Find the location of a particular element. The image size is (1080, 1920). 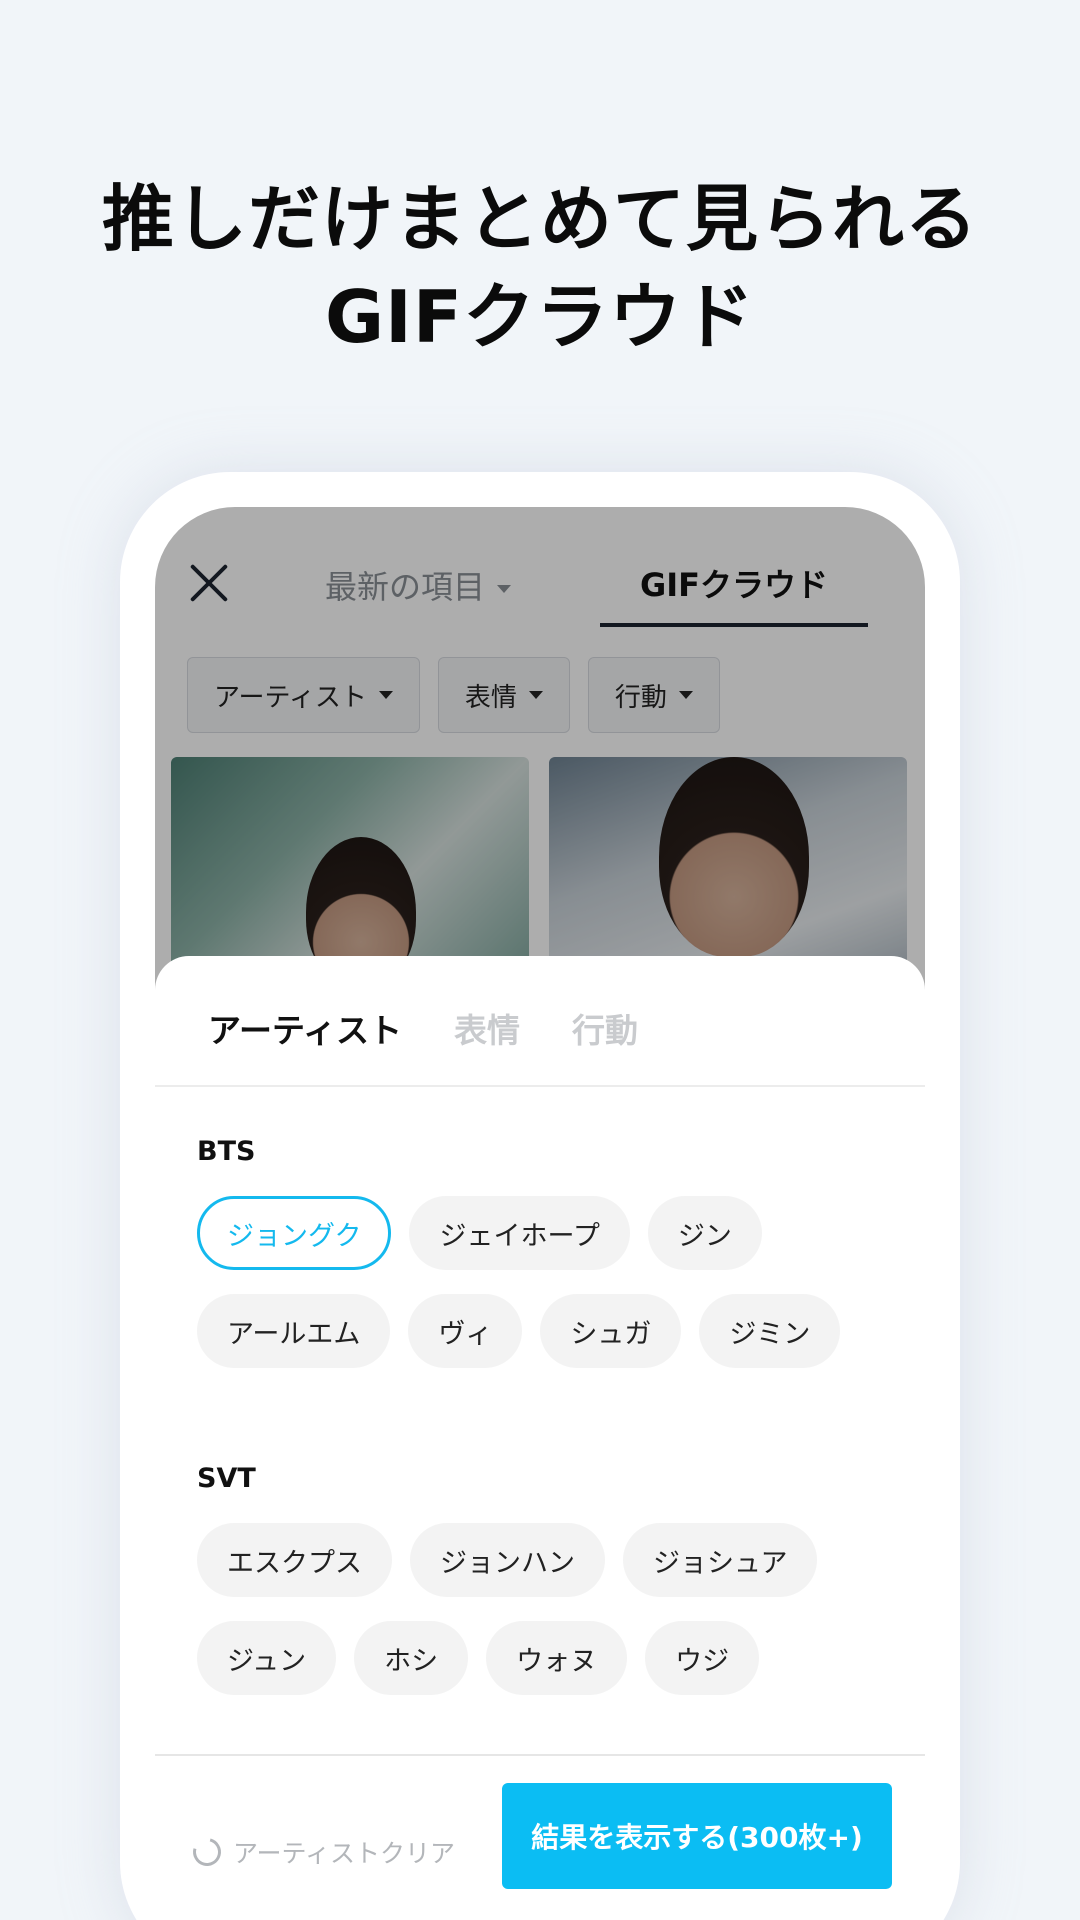

clear-artist-button: アーティストクリア is located at coordinates (321, 1852).